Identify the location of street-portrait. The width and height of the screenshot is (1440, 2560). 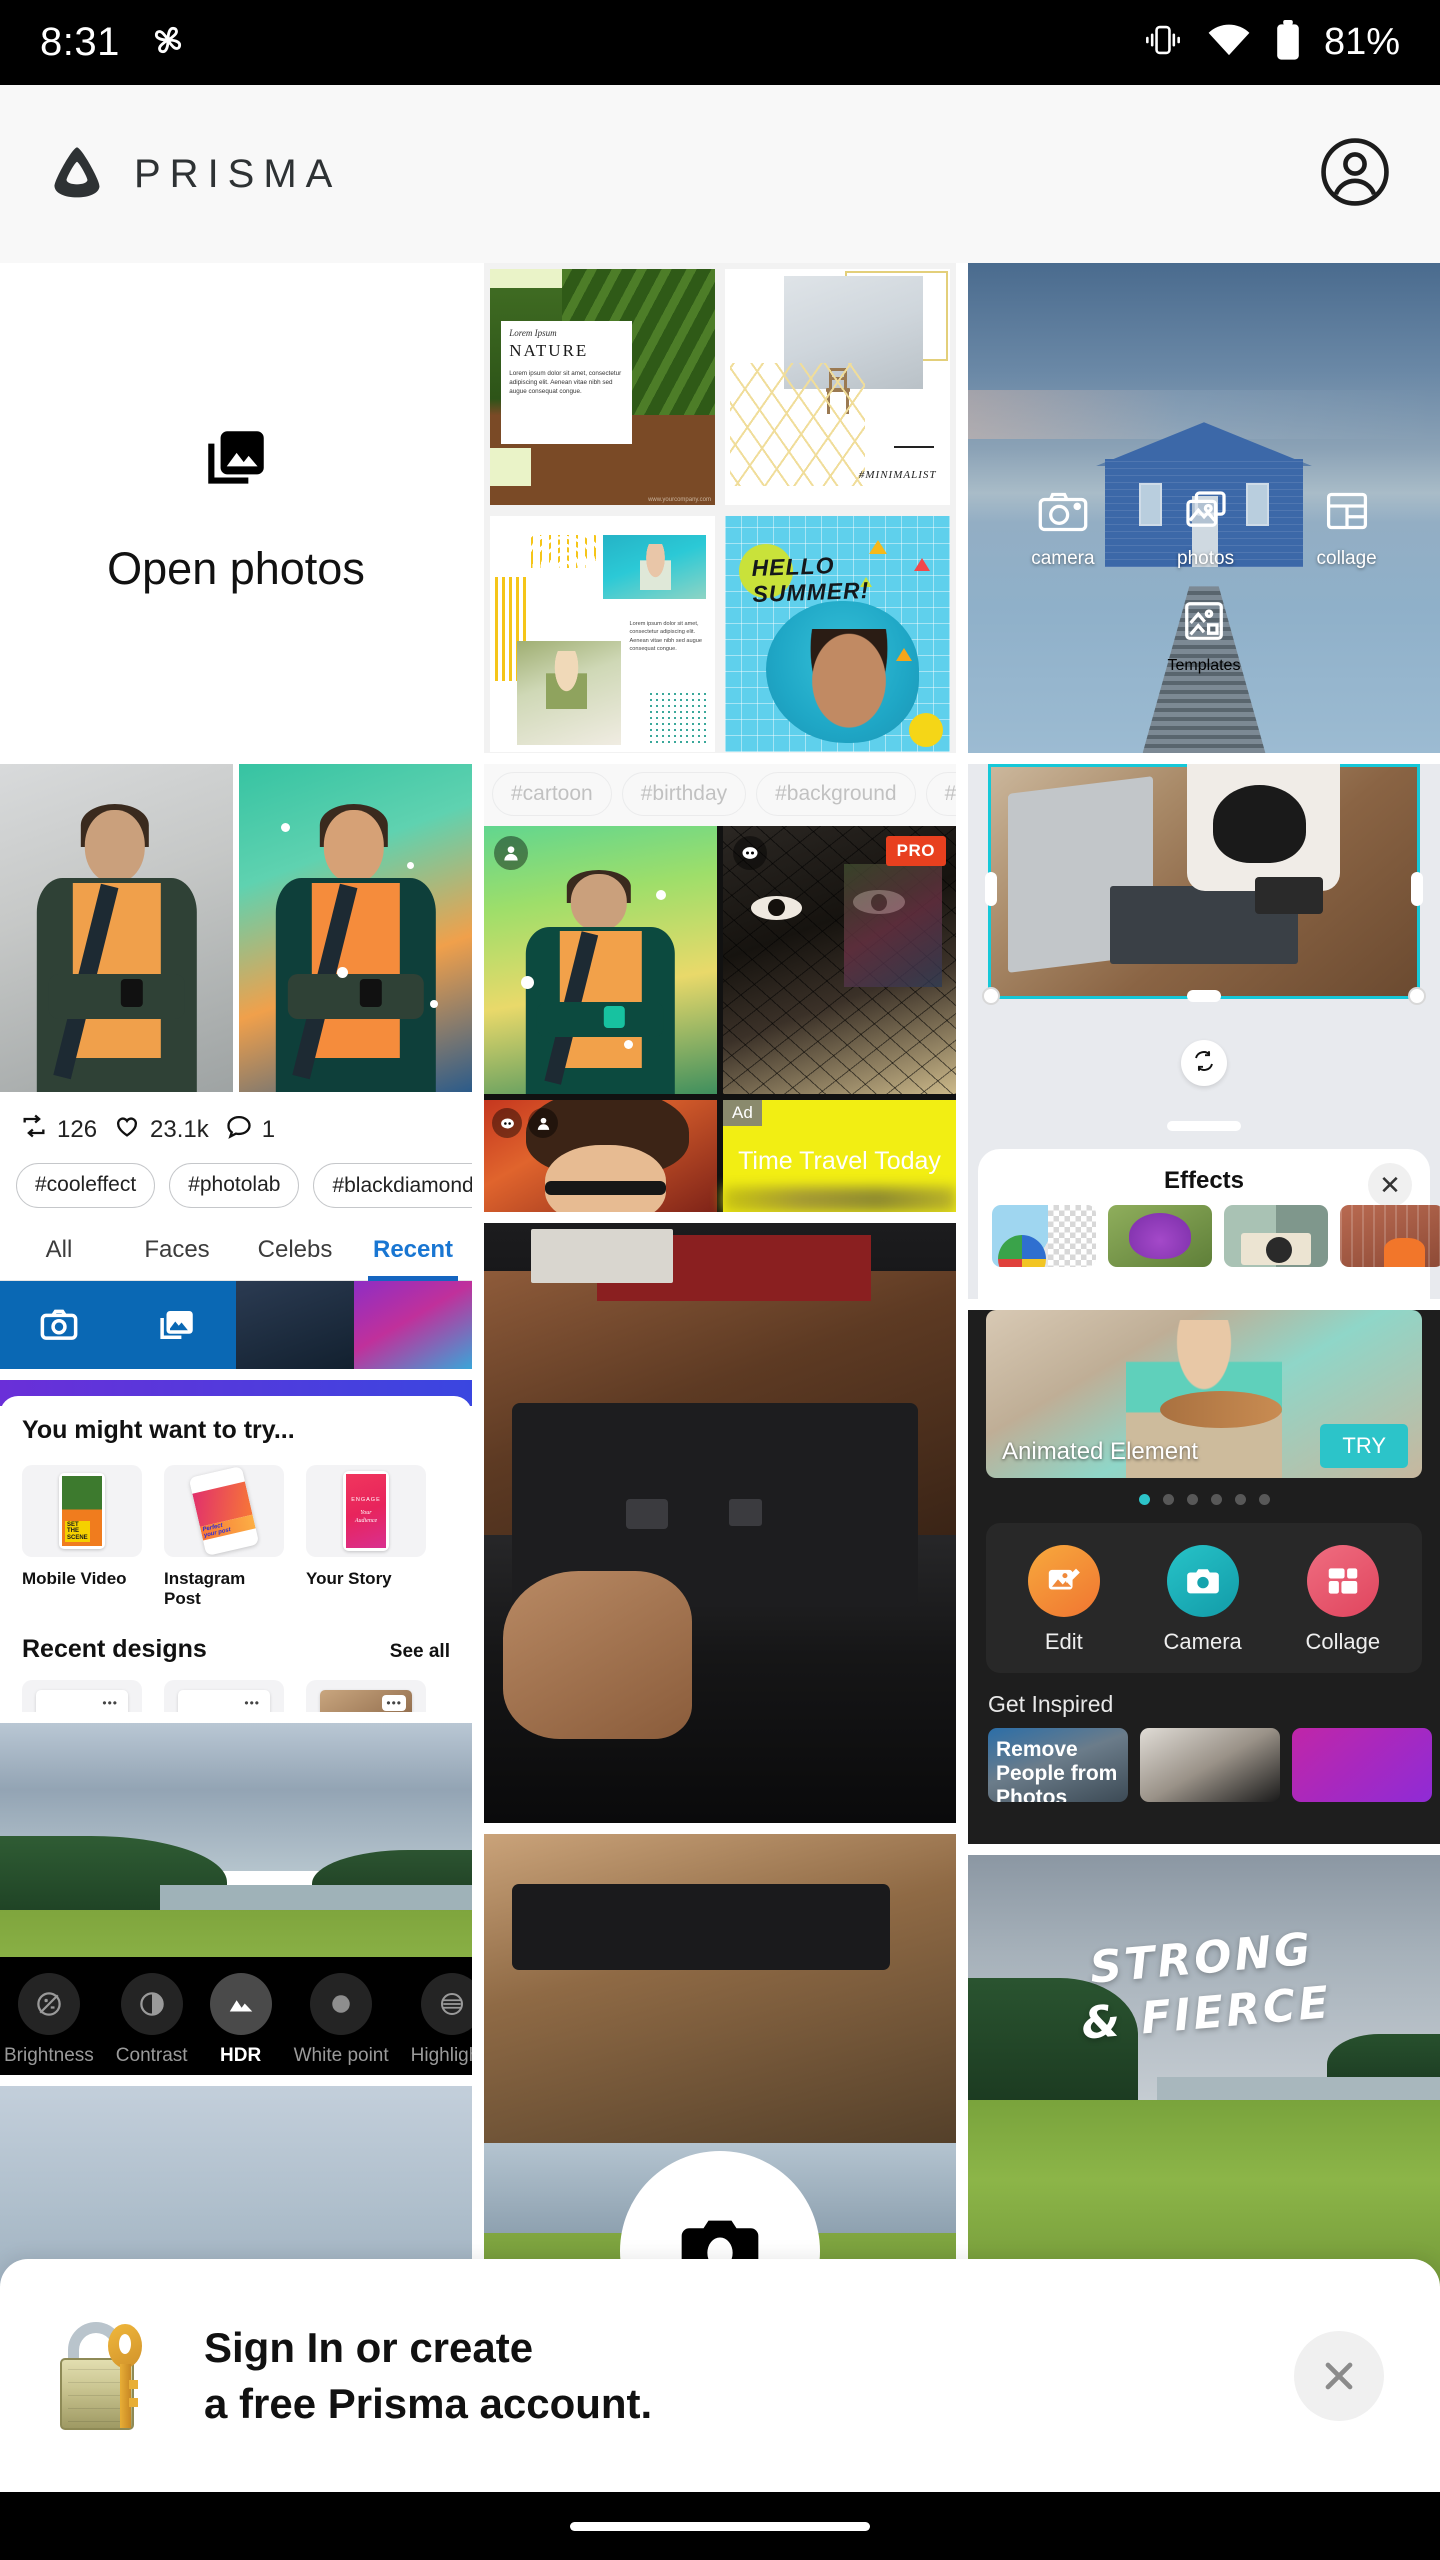
(1390, 1236).